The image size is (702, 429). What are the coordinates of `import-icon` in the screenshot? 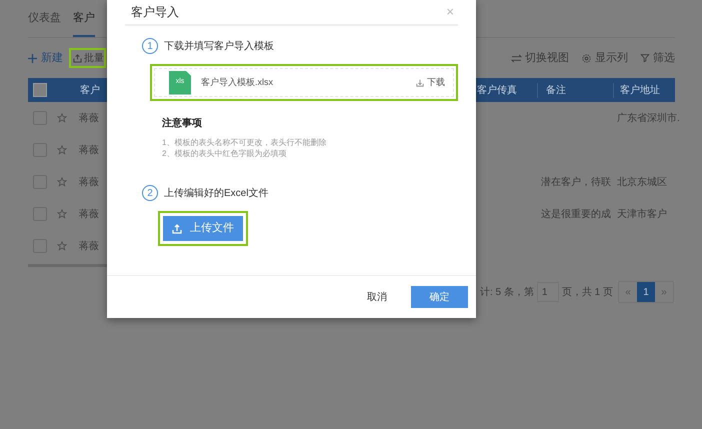 It's located at (77, 58).